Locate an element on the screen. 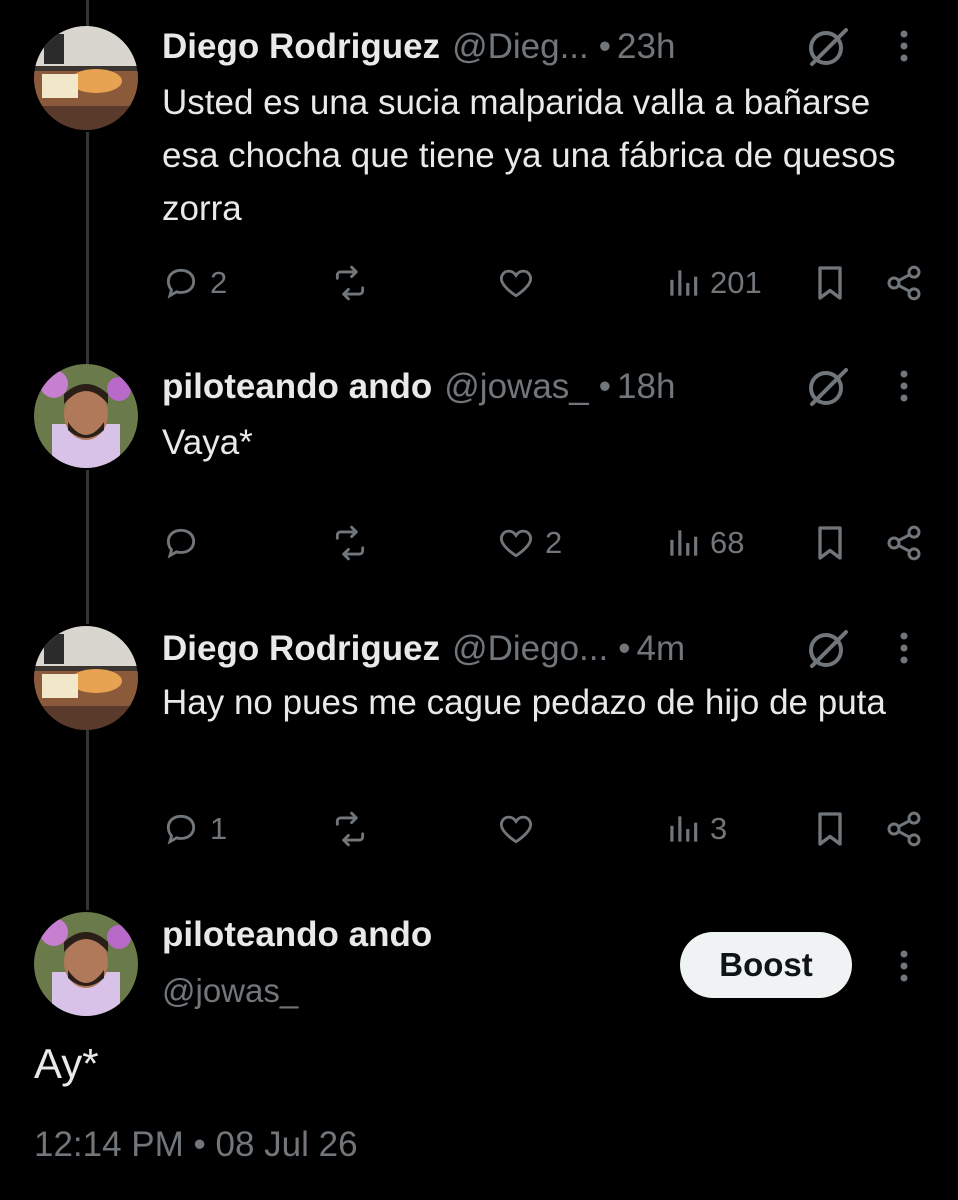 The height and width of the screenshot is (1200, 958). post-text: Ay* is located at coordinates (66, 1063).